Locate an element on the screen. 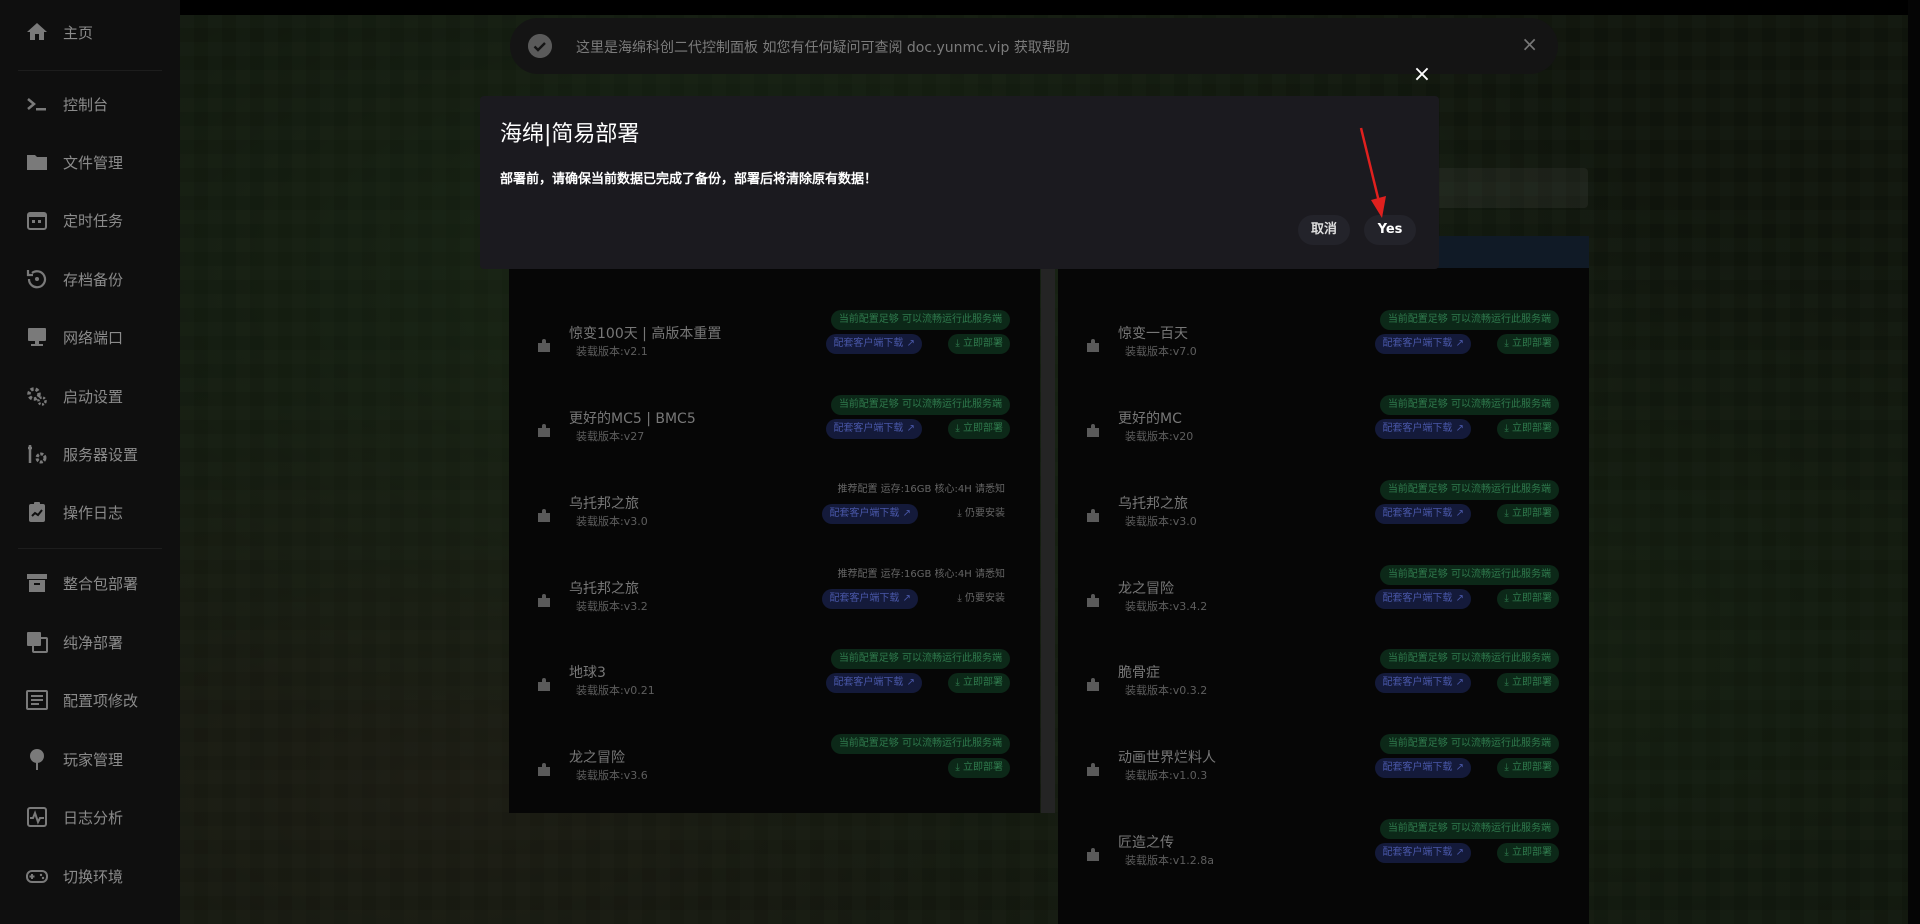 This screenshot has height=924, width=1920. pack-name: 惊变一百天 is located at coordinates (1153, 334).